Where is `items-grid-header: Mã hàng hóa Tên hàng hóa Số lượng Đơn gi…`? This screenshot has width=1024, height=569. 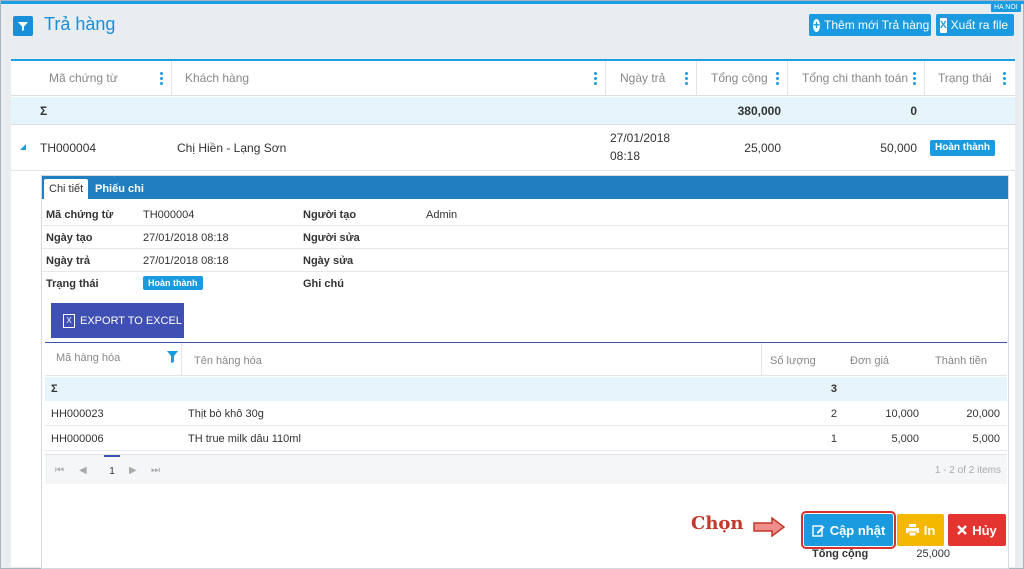
items-grid-header: Mã hàng hóa Tên hàng hóa Số lượng Đơn gi… is located at coordinates (526, 359).